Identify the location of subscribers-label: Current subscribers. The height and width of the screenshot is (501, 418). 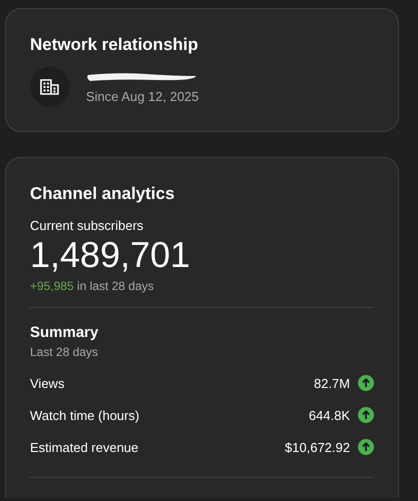
(87, 225).